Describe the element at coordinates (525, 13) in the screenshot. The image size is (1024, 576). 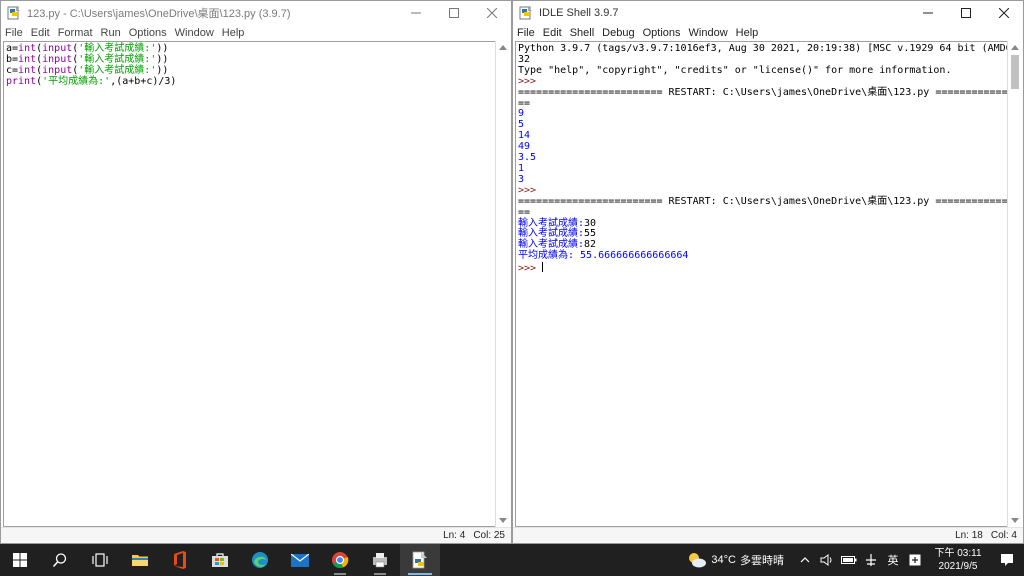
I see `python-shell-icon` at that location.